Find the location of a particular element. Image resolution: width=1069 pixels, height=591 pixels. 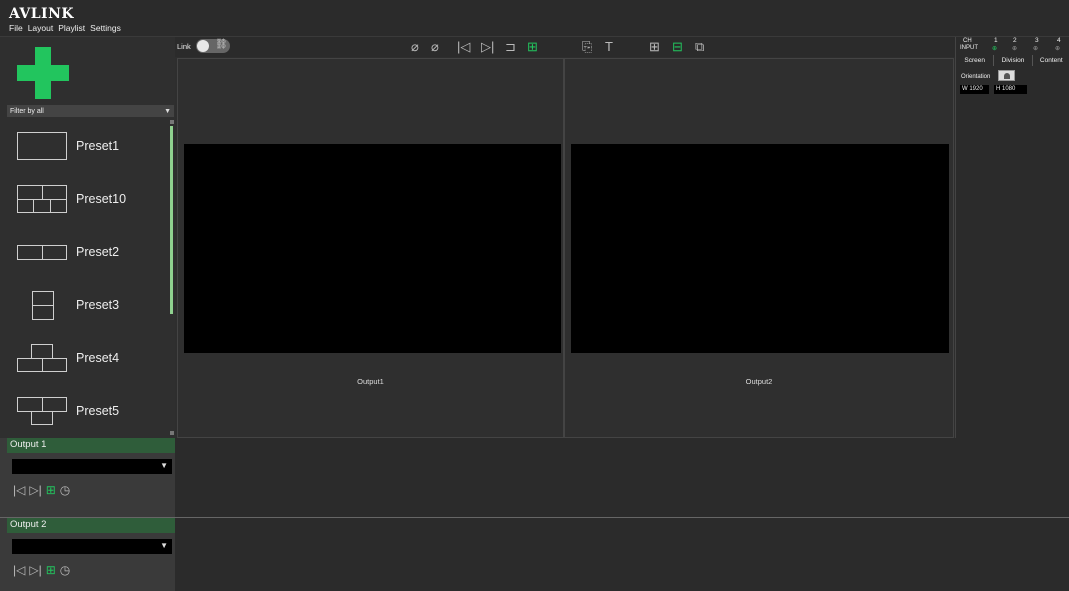

ch-label: CH is located at coordinates (967, 41).